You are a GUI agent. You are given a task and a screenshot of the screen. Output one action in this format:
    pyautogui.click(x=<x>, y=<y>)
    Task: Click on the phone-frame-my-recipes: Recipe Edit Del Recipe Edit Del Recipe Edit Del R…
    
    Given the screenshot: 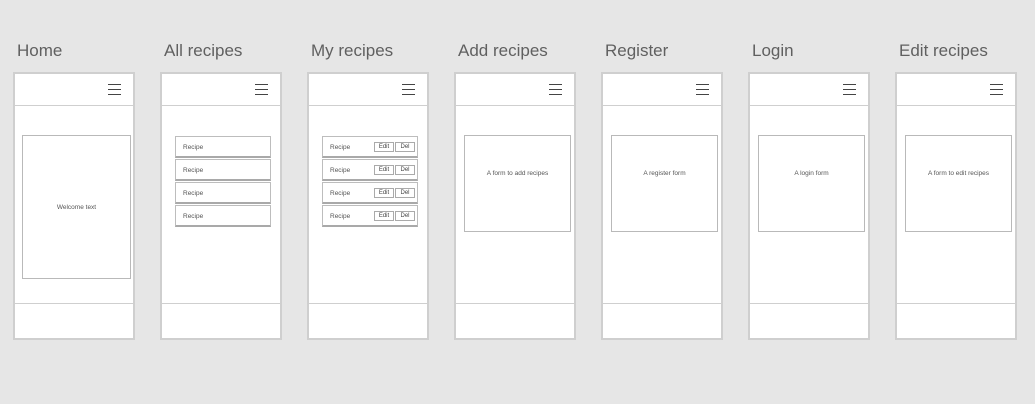 What is the action you would take?
    pyautogui.click(x=368, y=206)
    